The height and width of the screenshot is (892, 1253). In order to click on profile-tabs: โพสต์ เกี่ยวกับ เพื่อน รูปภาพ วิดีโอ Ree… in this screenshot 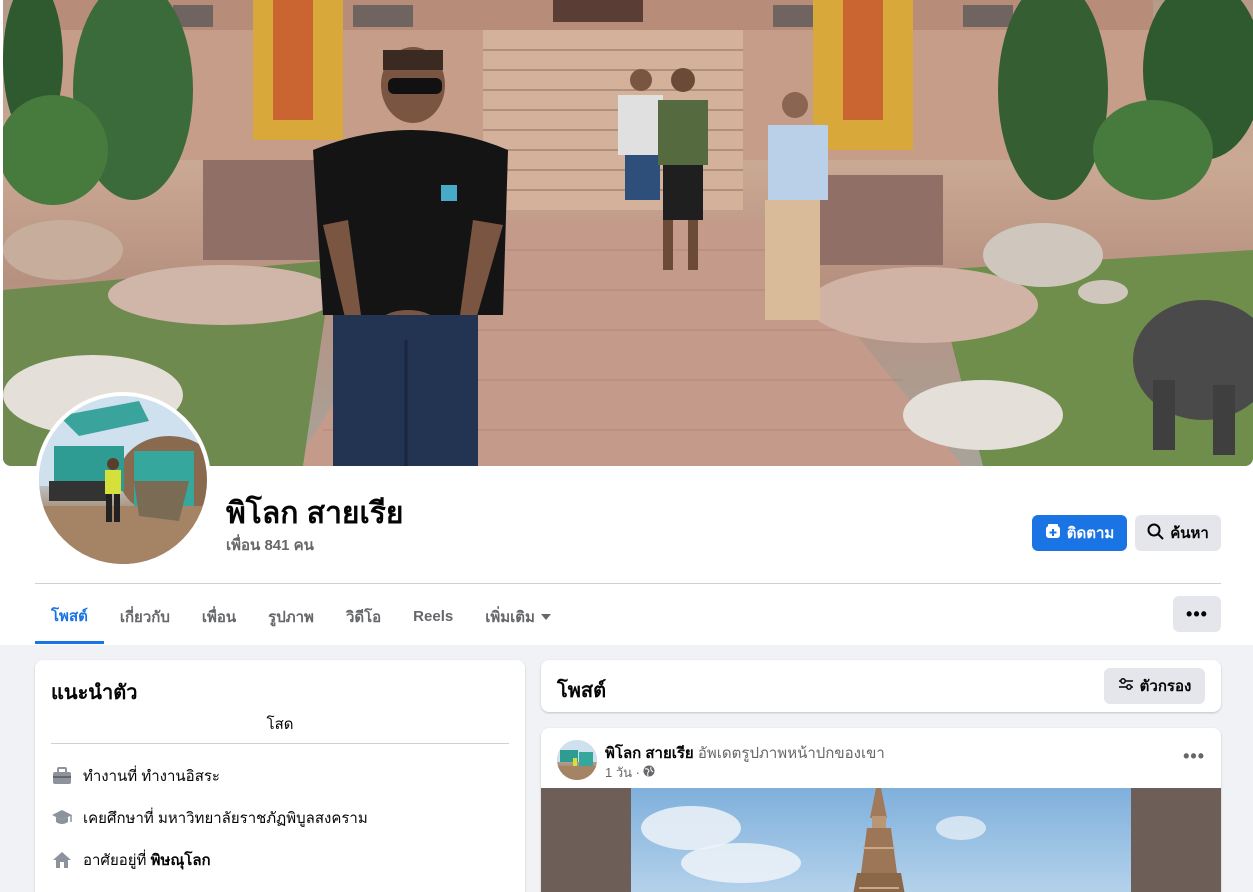, I will do `click(301, 617)`.